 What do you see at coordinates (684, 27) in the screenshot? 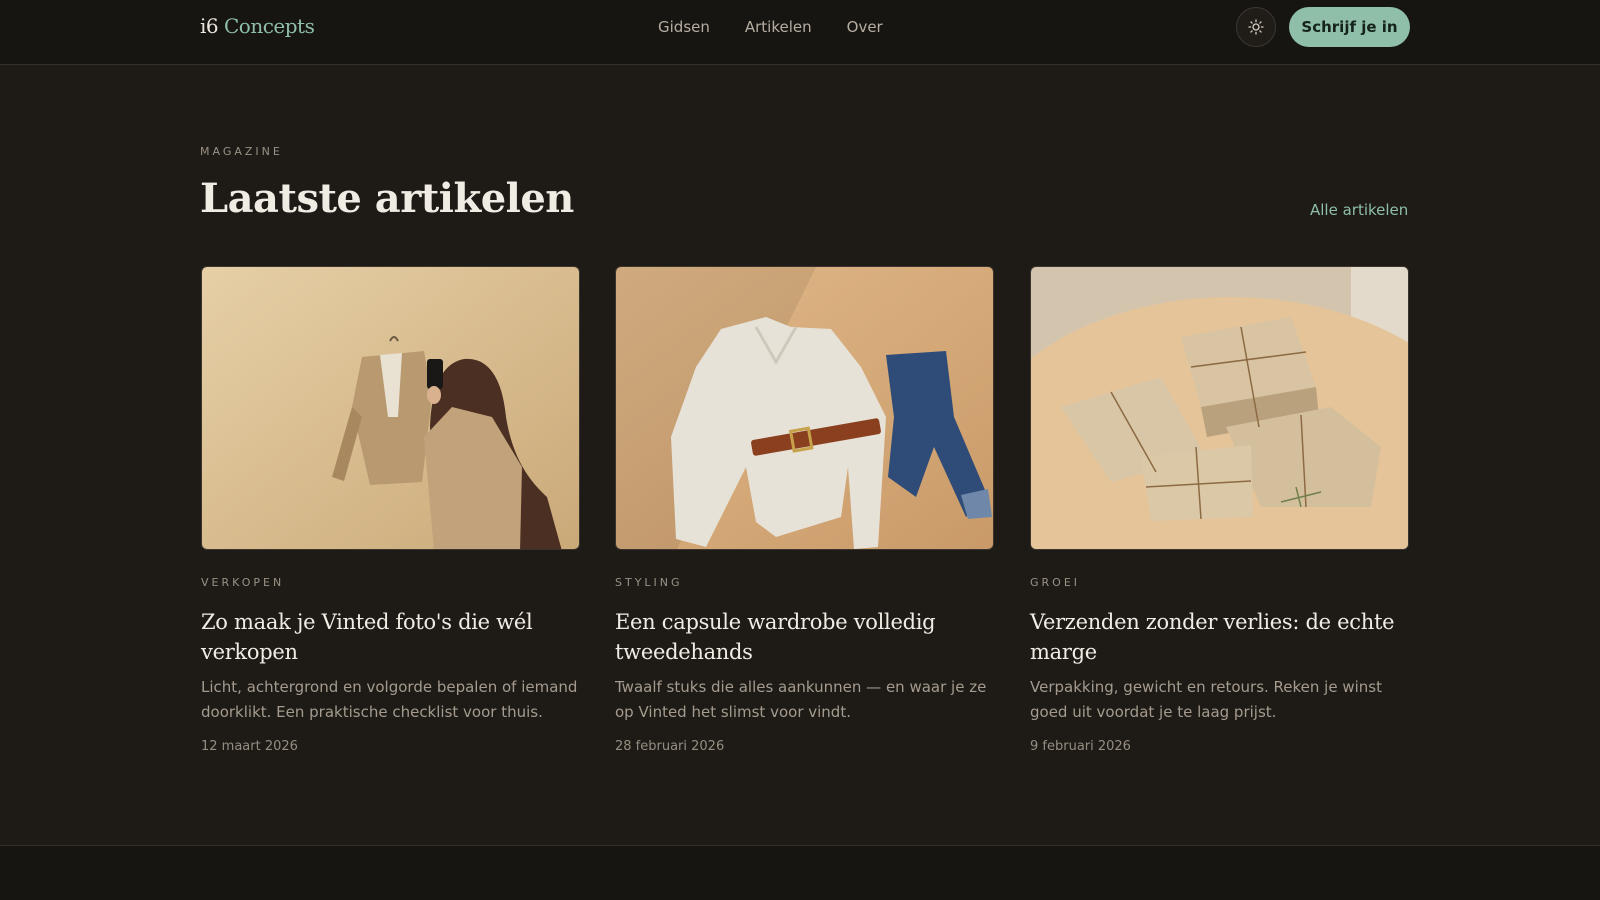
I see `nav-link-gidsen: Gidsen` at bounding box center [684, 27].